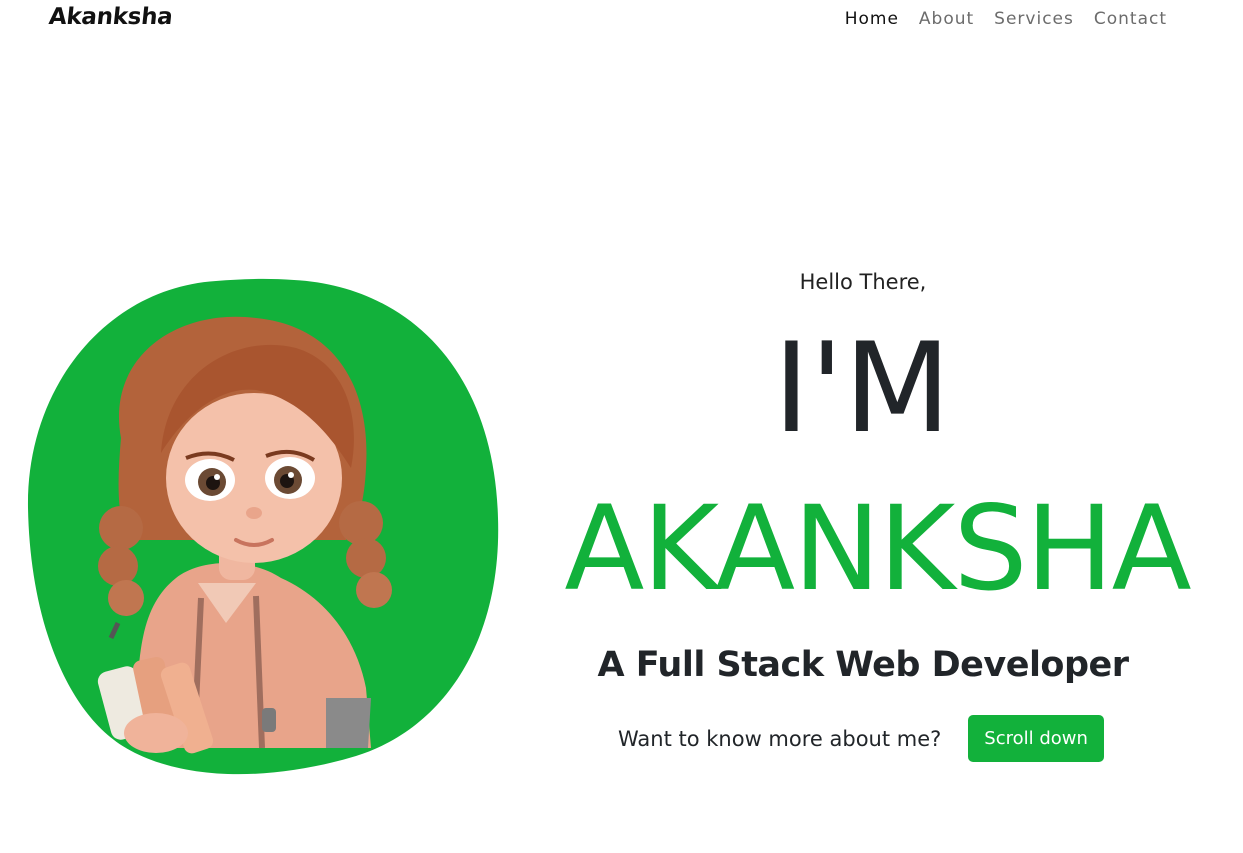  I want to click on nav-about-link: About, so click(946, 19).